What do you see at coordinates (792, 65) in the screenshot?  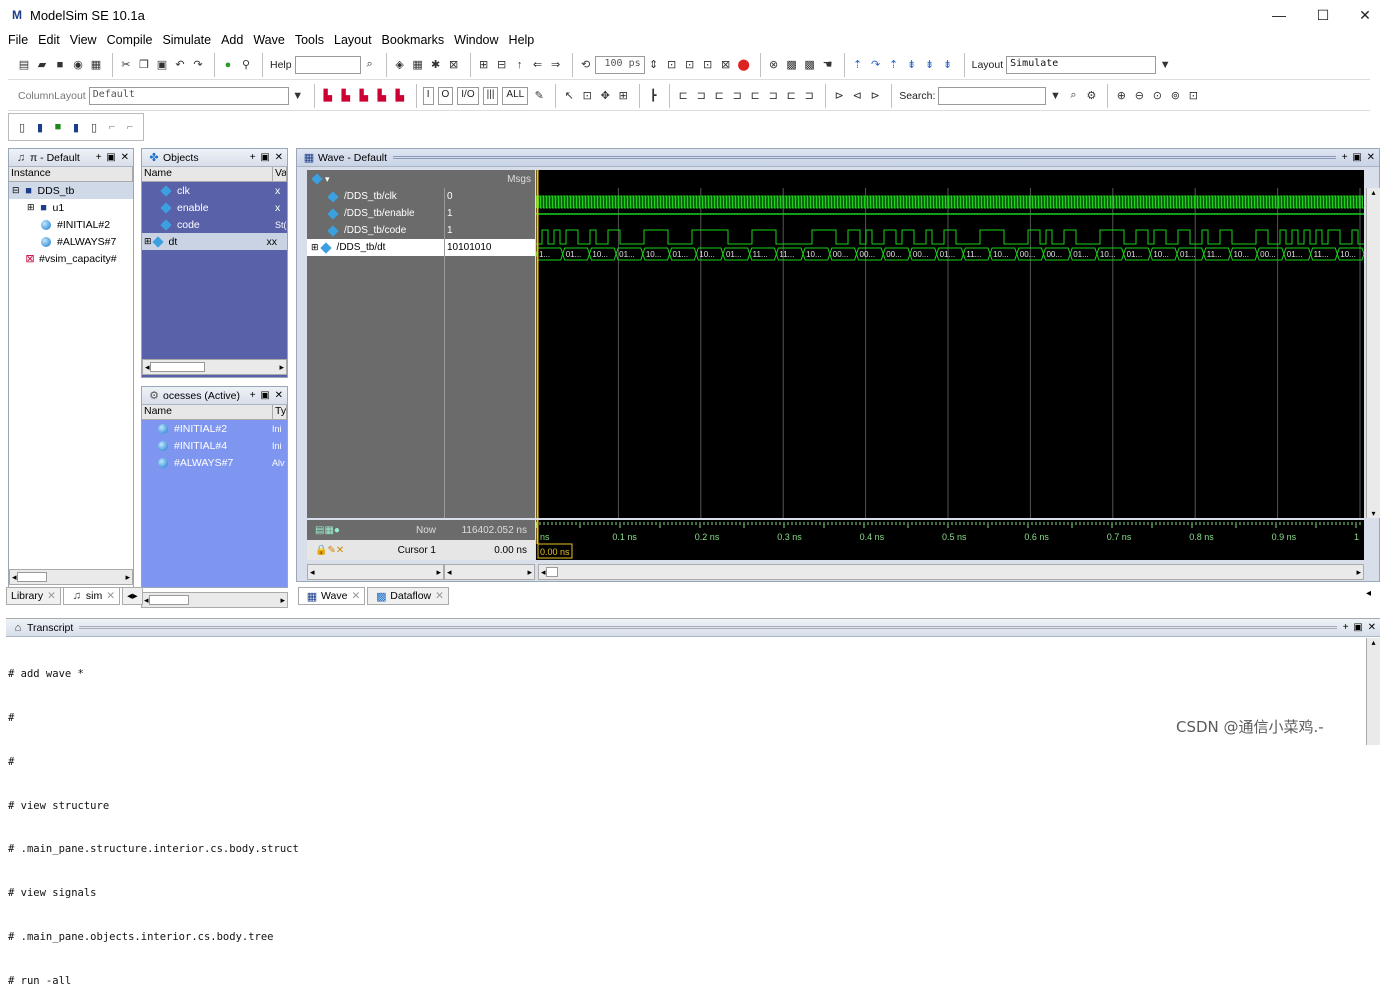 I see `profile-icon: ▩` at bounding box center [792, 65].